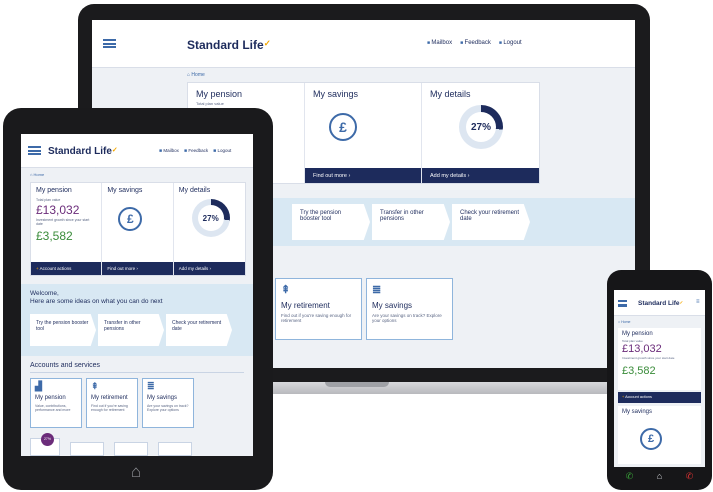  I want to click on phone-nav-bar: ✆ ⌂ ✆, so click(659, 476).